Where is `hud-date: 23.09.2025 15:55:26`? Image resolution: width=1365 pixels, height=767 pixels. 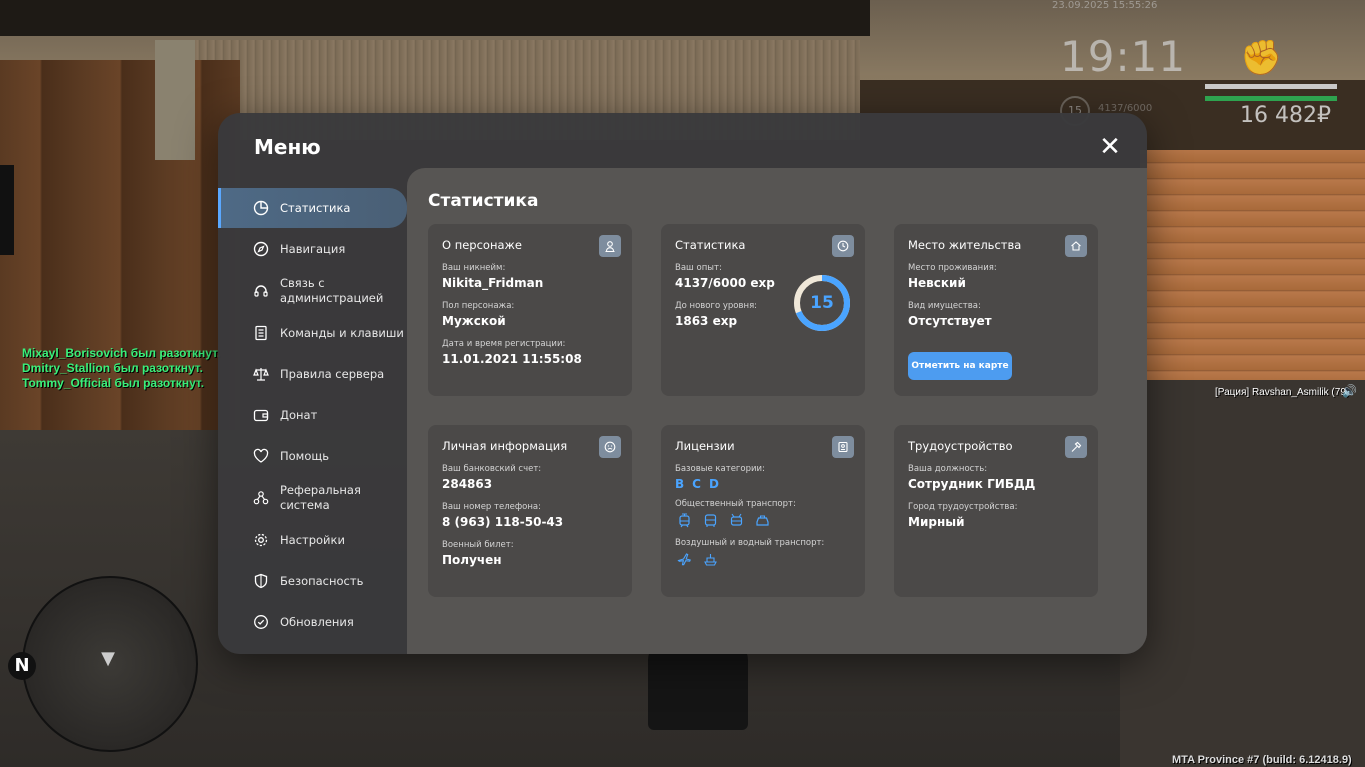
hud-date: 23.09.2025 15:55:26 is located at coordinates (1105, 5).